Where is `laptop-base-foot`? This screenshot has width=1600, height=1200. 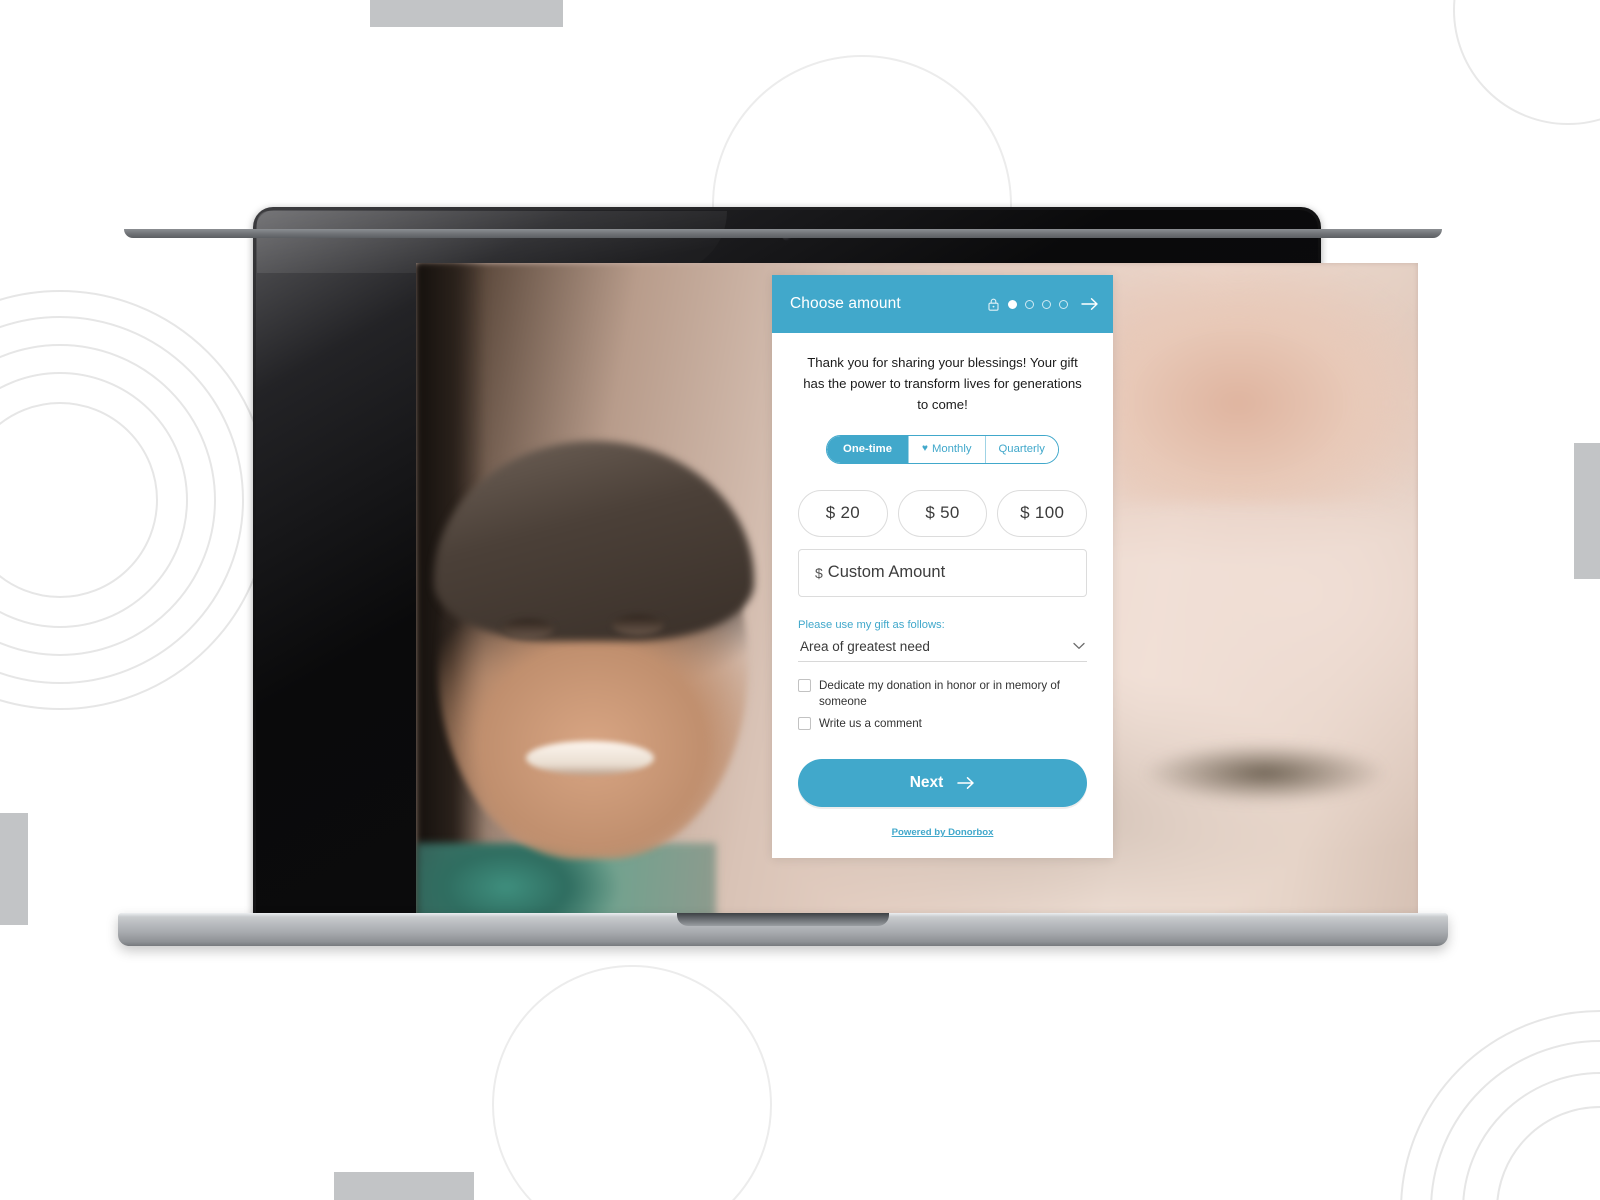 laptop-base-foot is located at coordinates (783, 233).